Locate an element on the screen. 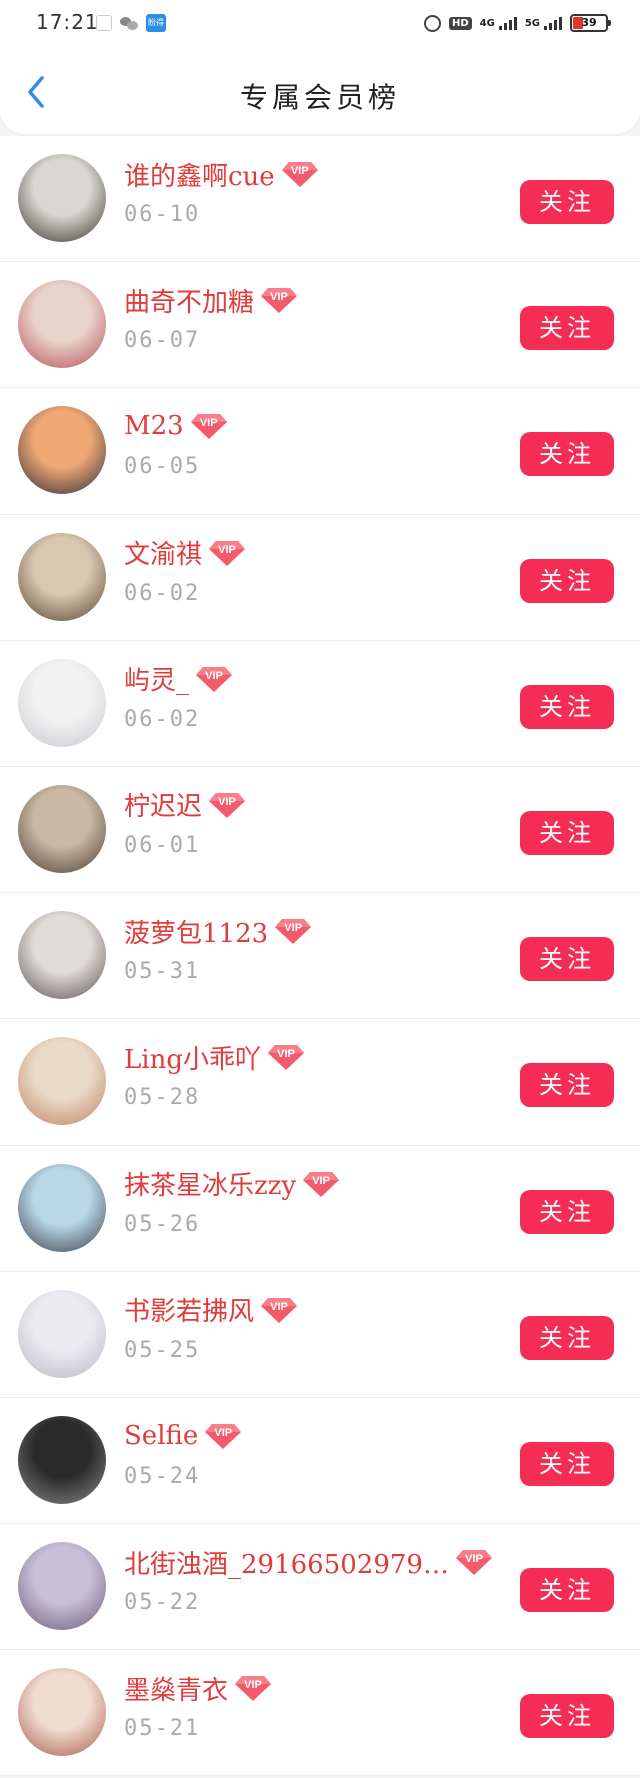 The image size is (640, 1778). member-name-line: Selfie VIP is located at coordinates (183, 1436).